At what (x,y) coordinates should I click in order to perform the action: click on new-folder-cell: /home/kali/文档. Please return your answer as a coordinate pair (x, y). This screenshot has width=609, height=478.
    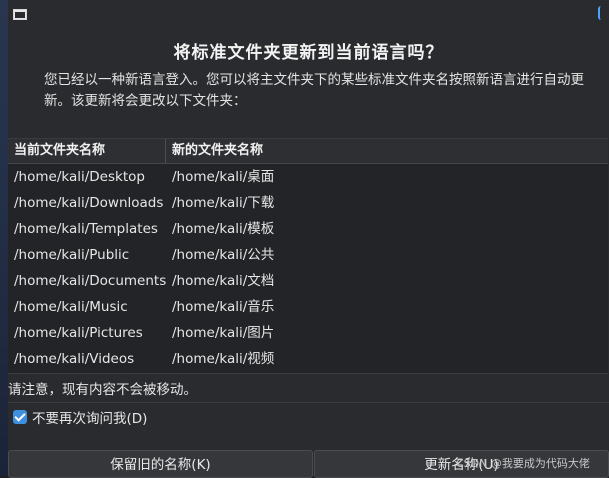
    Looking at the image, I should click on (223, 281).